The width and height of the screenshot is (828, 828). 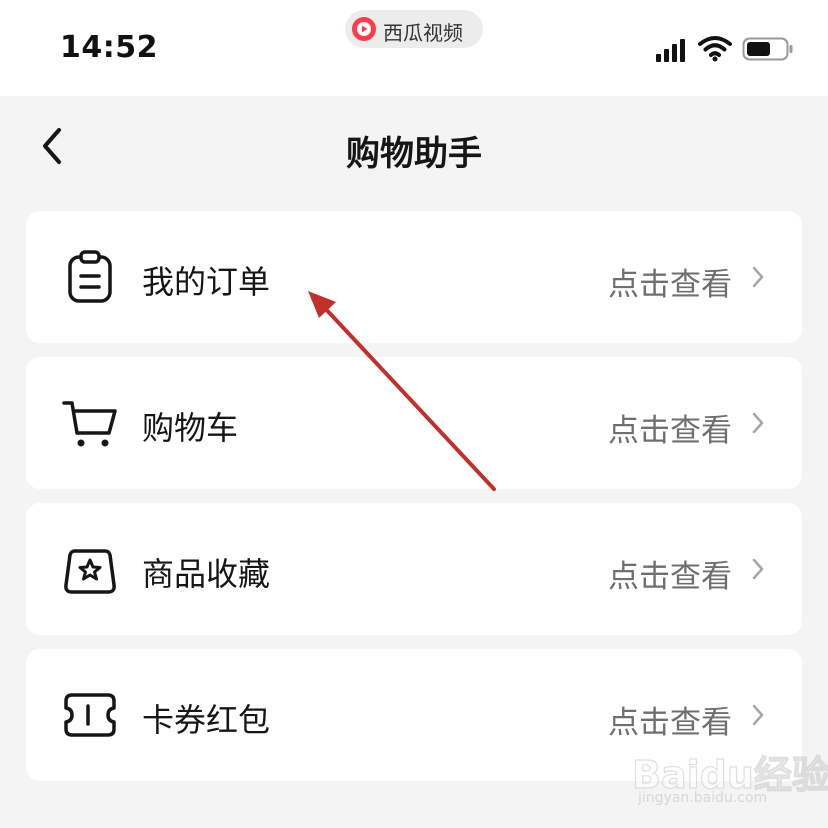 I want to click on order-clipboard-icon, so click(x=90, y=277).